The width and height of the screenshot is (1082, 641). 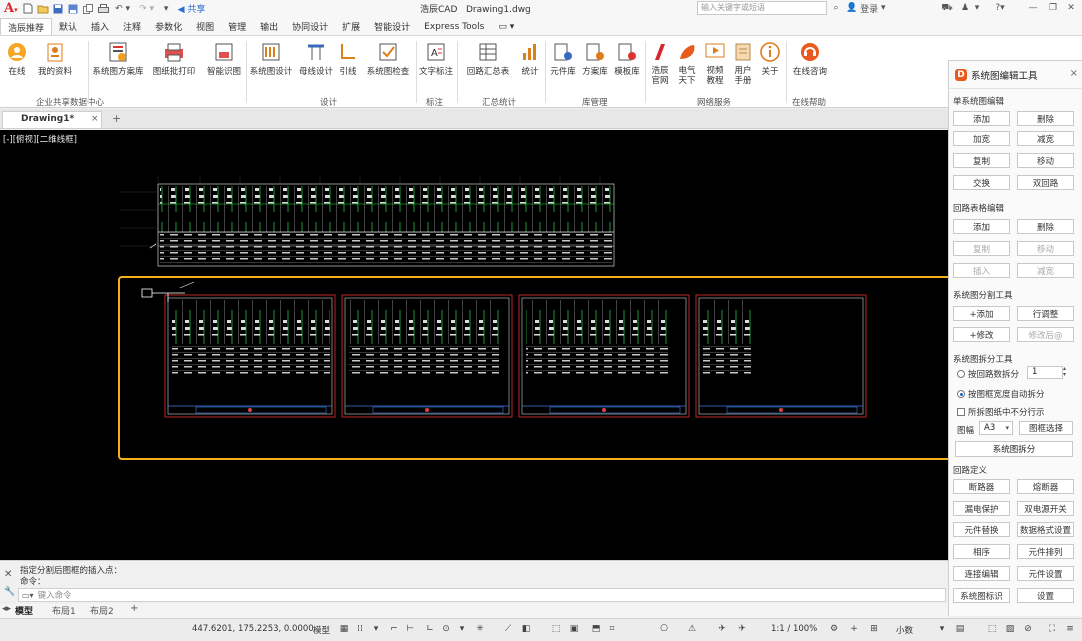 I want to click on annotation-visibility-icon: ⚠, so click(x=692, y=629).